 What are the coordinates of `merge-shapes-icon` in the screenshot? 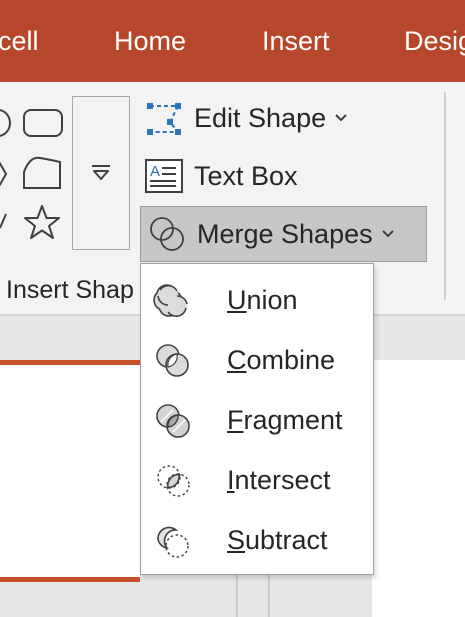 It's located at (167, 234).